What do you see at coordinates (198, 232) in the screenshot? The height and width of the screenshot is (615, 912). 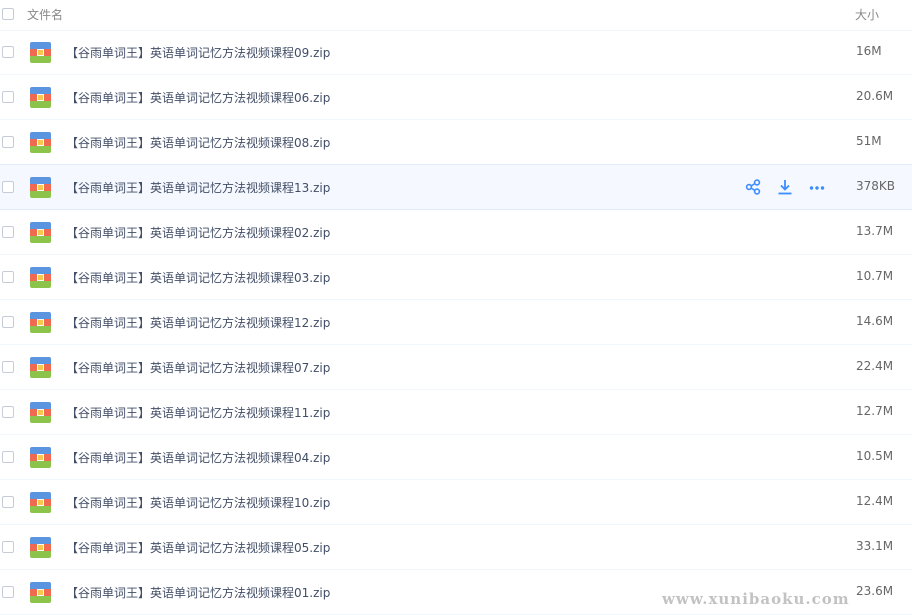 I see `file-name: 【谷雨单词王】英语单词记忆方法视频课程02.zip` at bounding box center [198, 232].